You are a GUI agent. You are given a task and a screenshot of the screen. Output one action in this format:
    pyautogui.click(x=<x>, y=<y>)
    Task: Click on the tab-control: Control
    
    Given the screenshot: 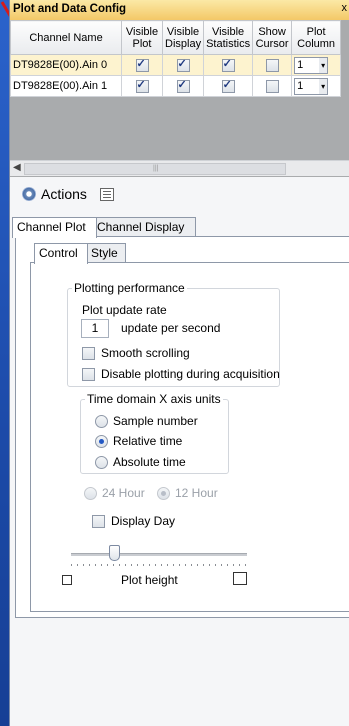 What is the action you would take?
    pyautogui.click(x=61, y=253)
    